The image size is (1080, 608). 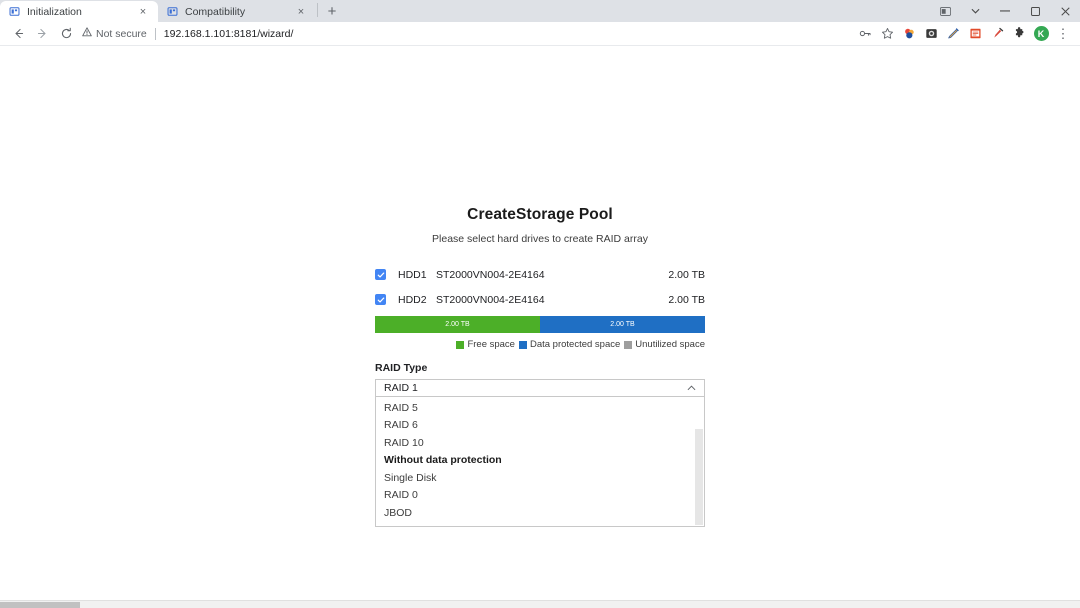 I want to click on maximize-button, so click(x=1035, y=11).